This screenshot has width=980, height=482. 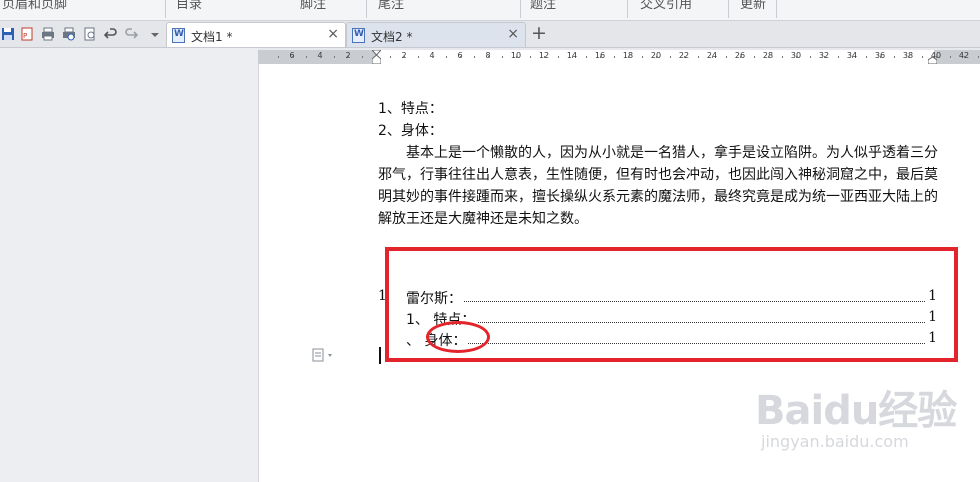 I want to click on heading-features: 1、特点：, so click(x=410, y=109).